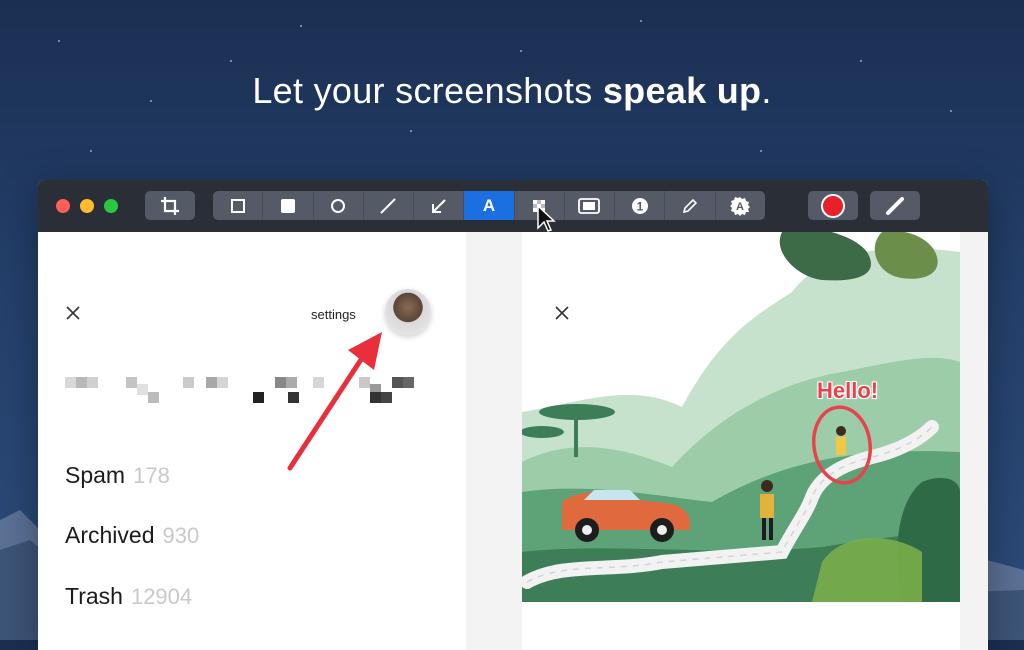 This screenshot has width=1024, height=650. I want to click on arrow-icon, so click(438, 205).